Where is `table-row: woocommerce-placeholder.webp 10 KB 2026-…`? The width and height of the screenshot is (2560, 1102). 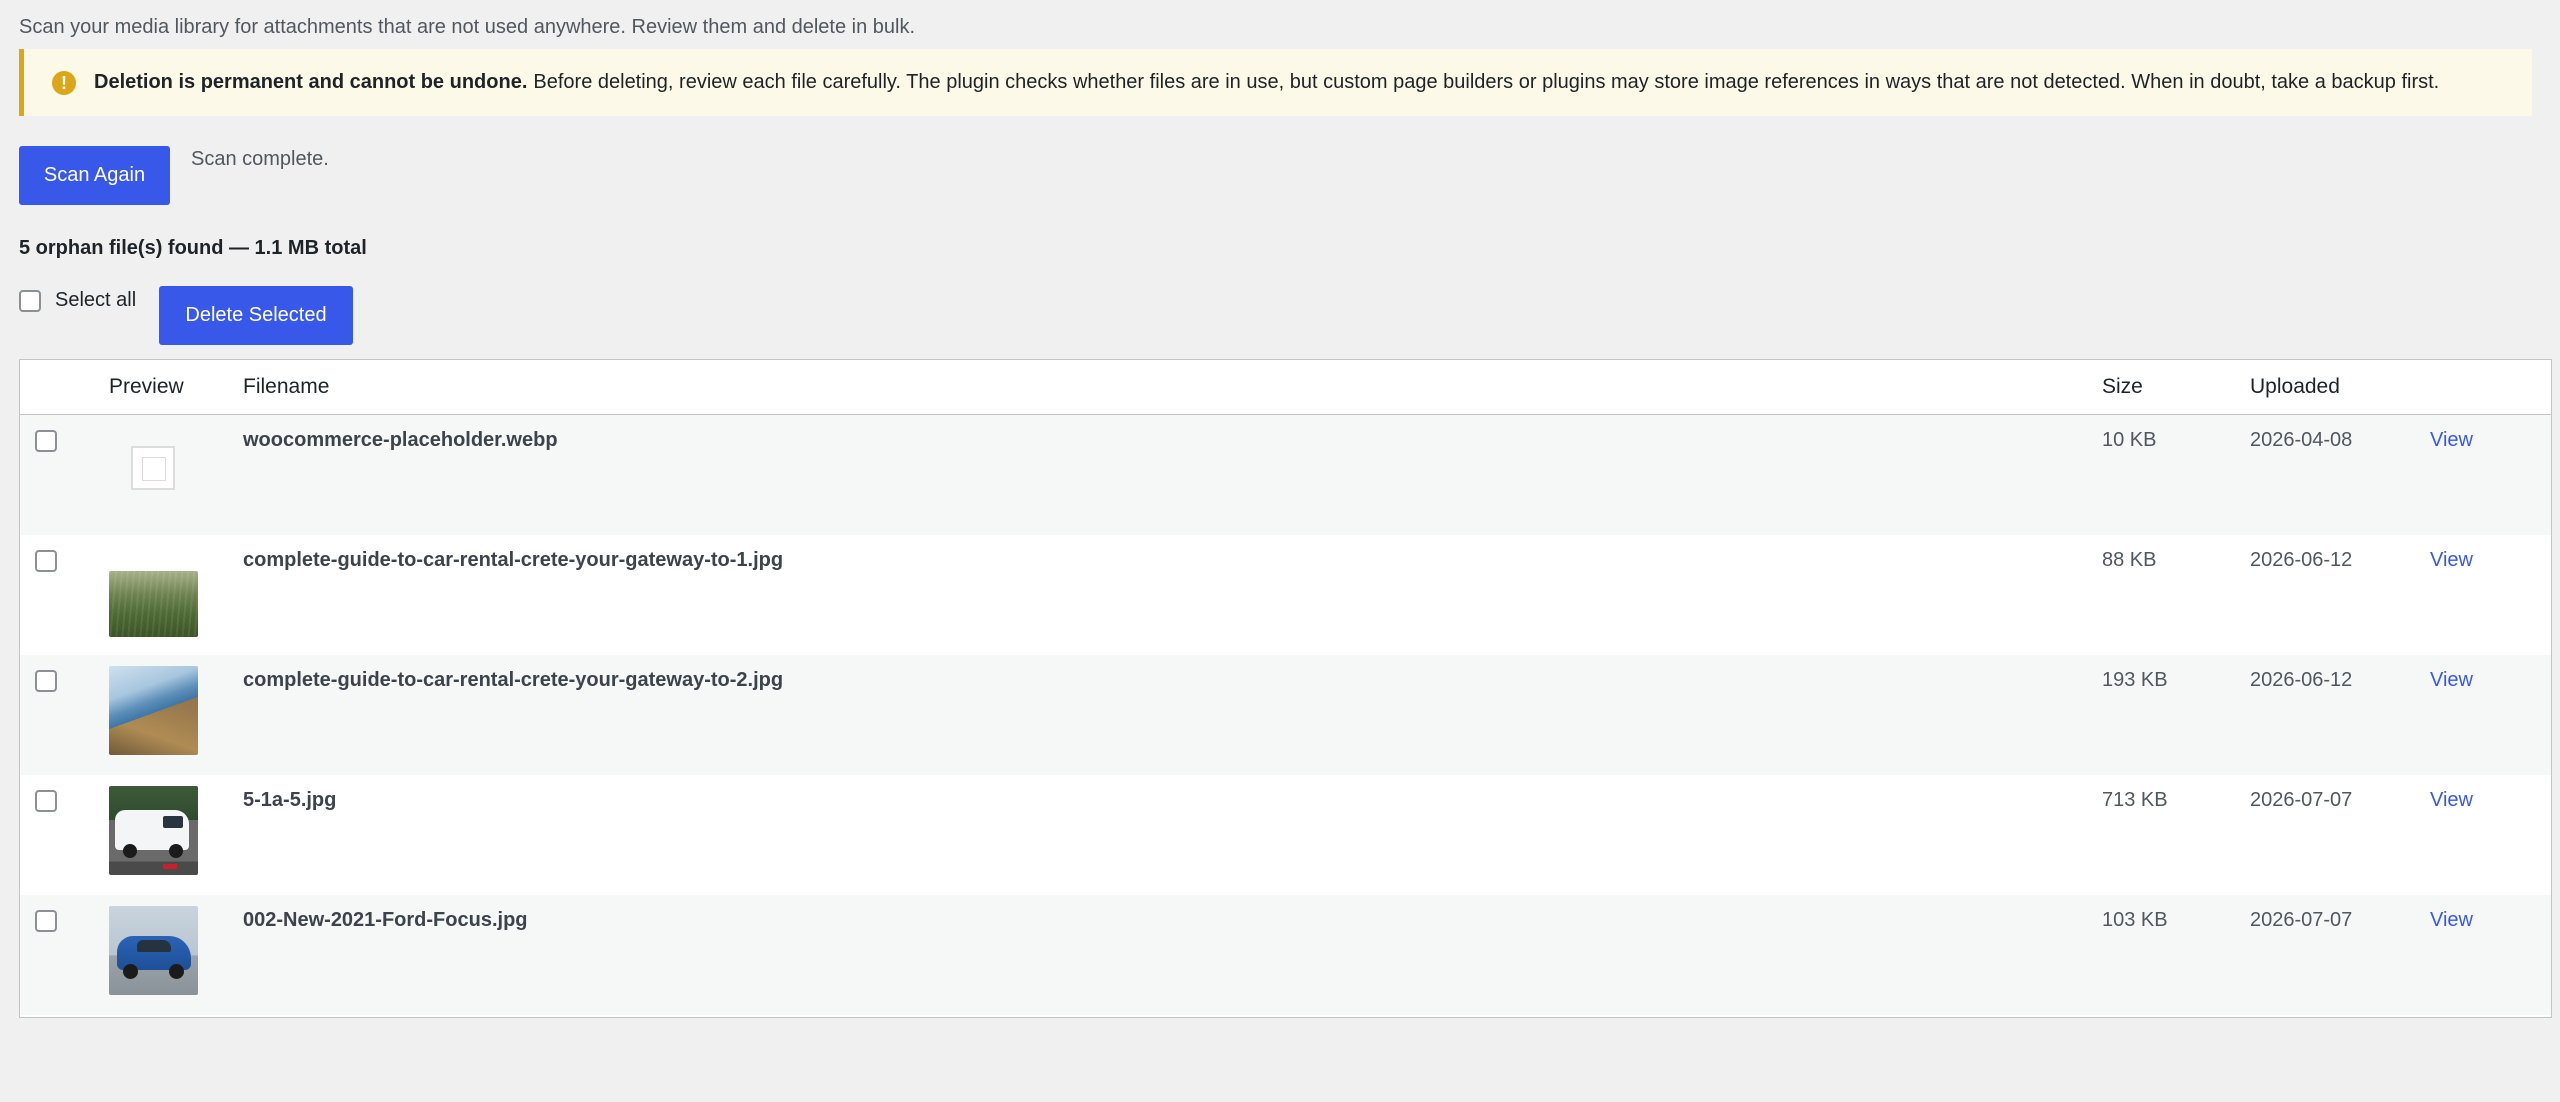 table-row: woocommerce-placeholder.webp 10 KB 2026-… is located at coordinates (1285, 475).